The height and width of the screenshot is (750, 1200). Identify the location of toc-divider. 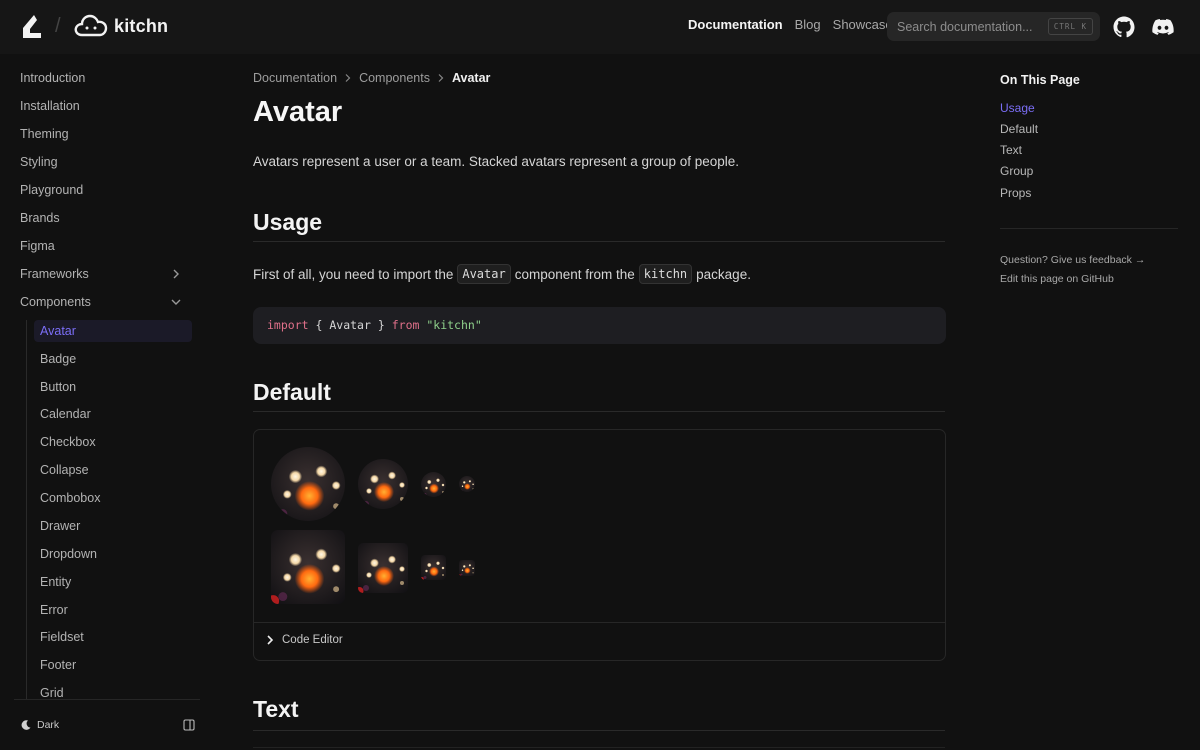
(1089, 228).